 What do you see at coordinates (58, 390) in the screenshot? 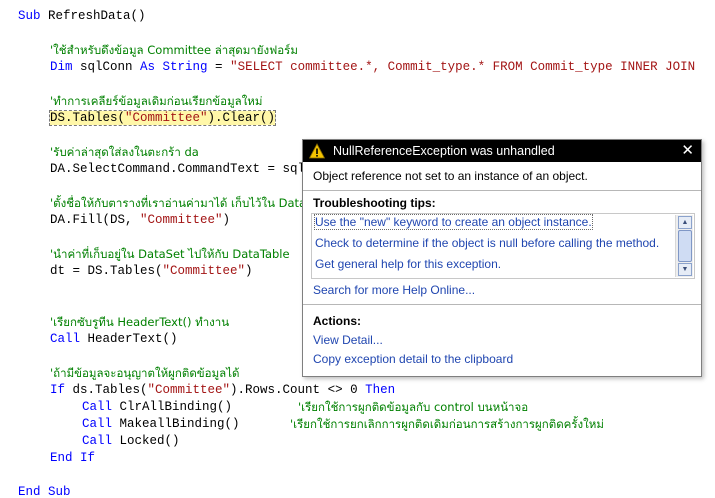
I see `keyword: If` at bounding box center [58, 390].